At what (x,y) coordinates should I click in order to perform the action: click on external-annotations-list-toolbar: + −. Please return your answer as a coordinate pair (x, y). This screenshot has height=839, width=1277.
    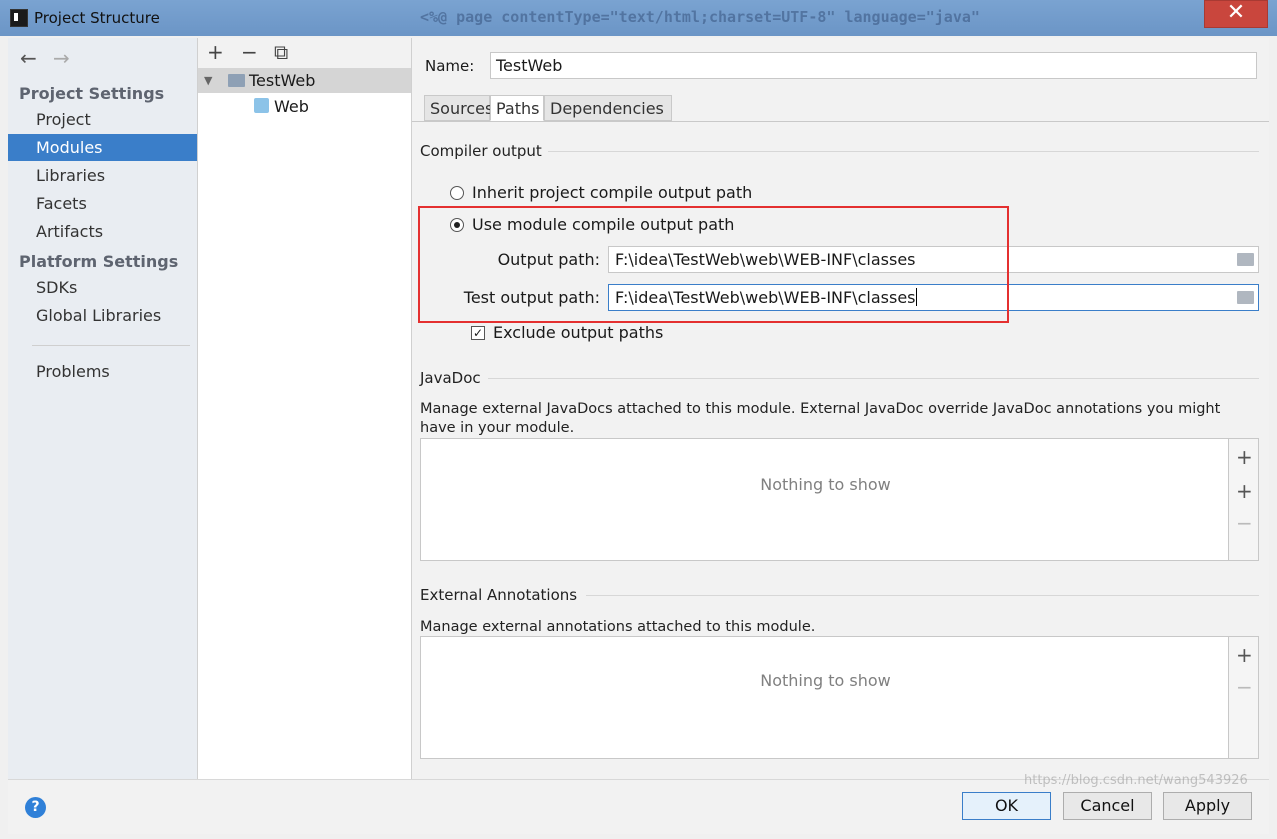
    Looking at the image, I should click on (1244, 697).